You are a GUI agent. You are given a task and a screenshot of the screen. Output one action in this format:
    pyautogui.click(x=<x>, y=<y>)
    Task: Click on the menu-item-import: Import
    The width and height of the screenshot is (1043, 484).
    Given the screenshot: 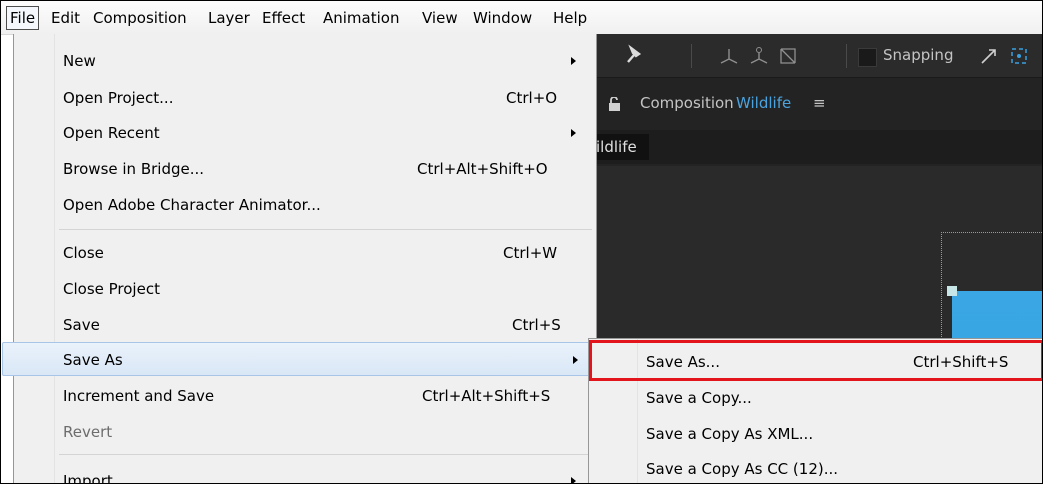 What is the action you would take?
    pyautogui.click(x=305, y=474)
    